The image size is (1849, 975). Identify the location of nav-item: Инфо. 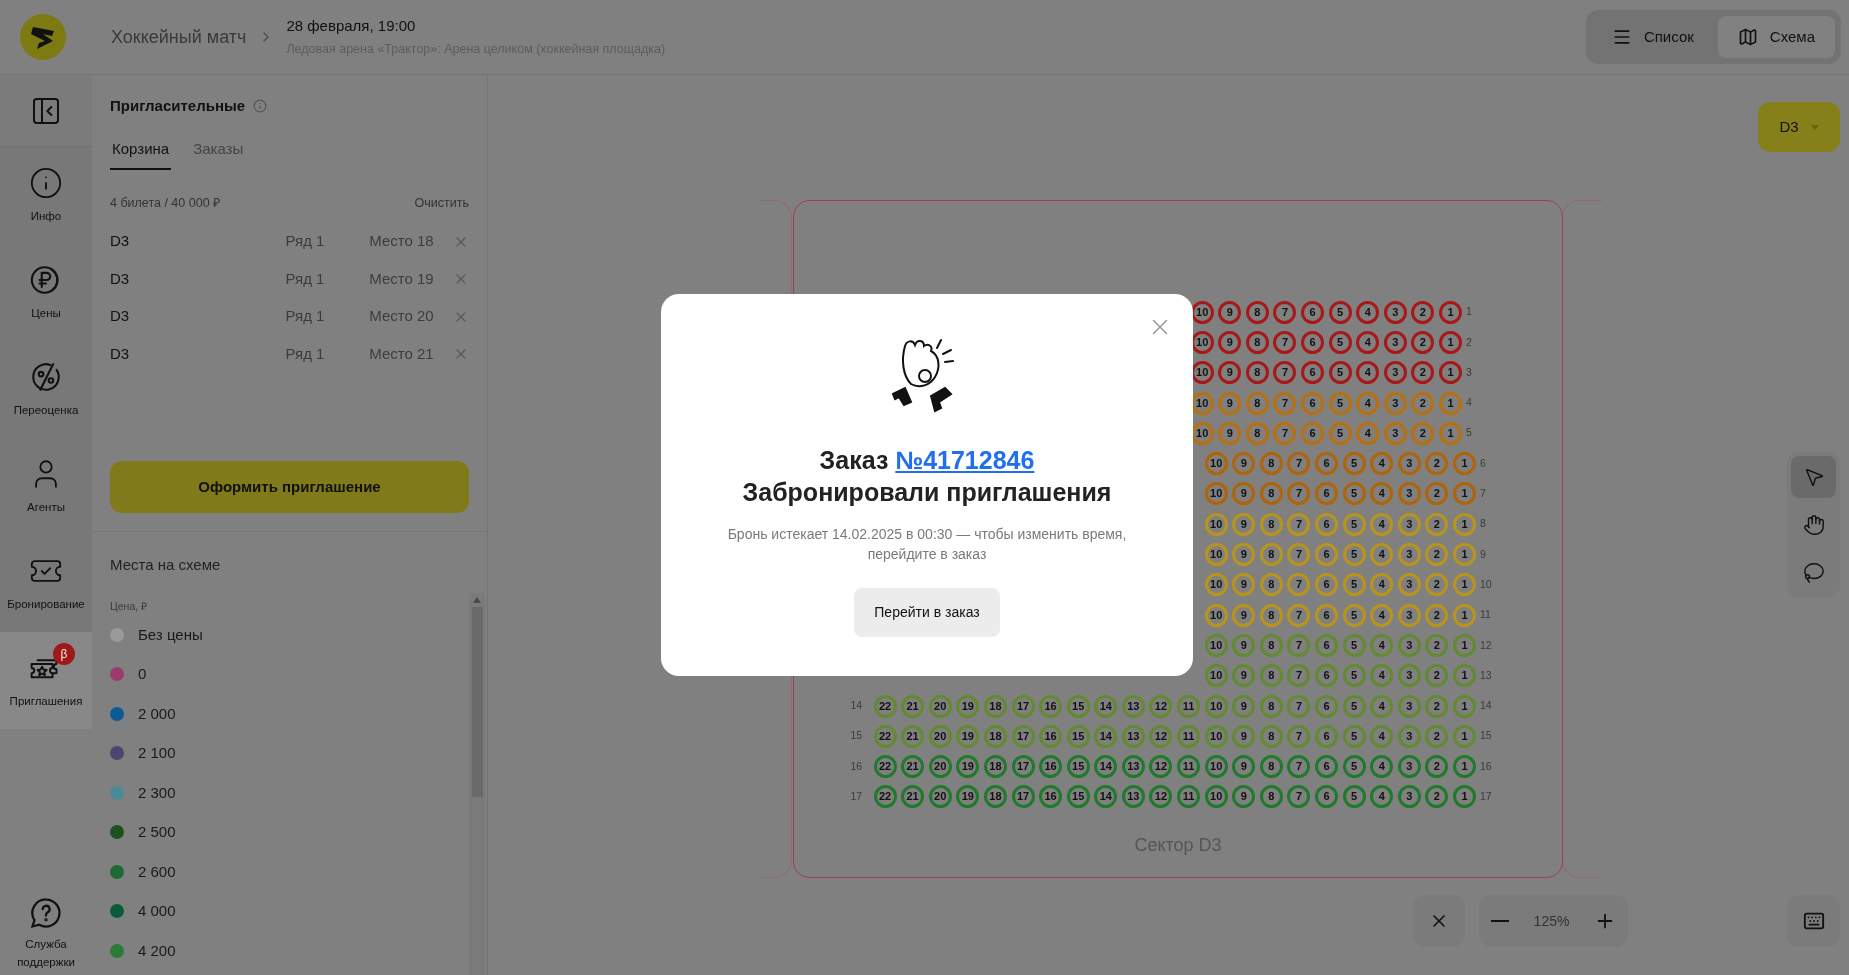
(46, 195).